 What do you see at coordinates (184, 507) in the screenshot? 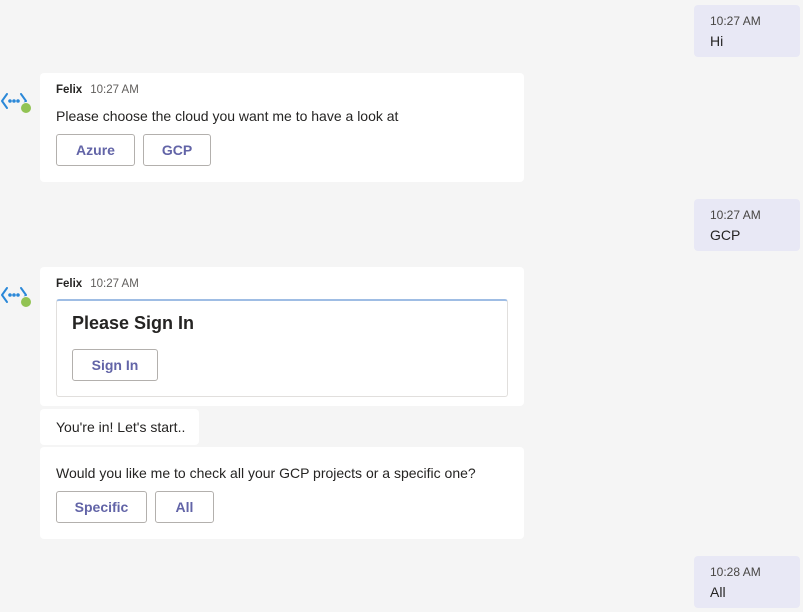
I see `all-button: All` at bounding box center [184, 507].